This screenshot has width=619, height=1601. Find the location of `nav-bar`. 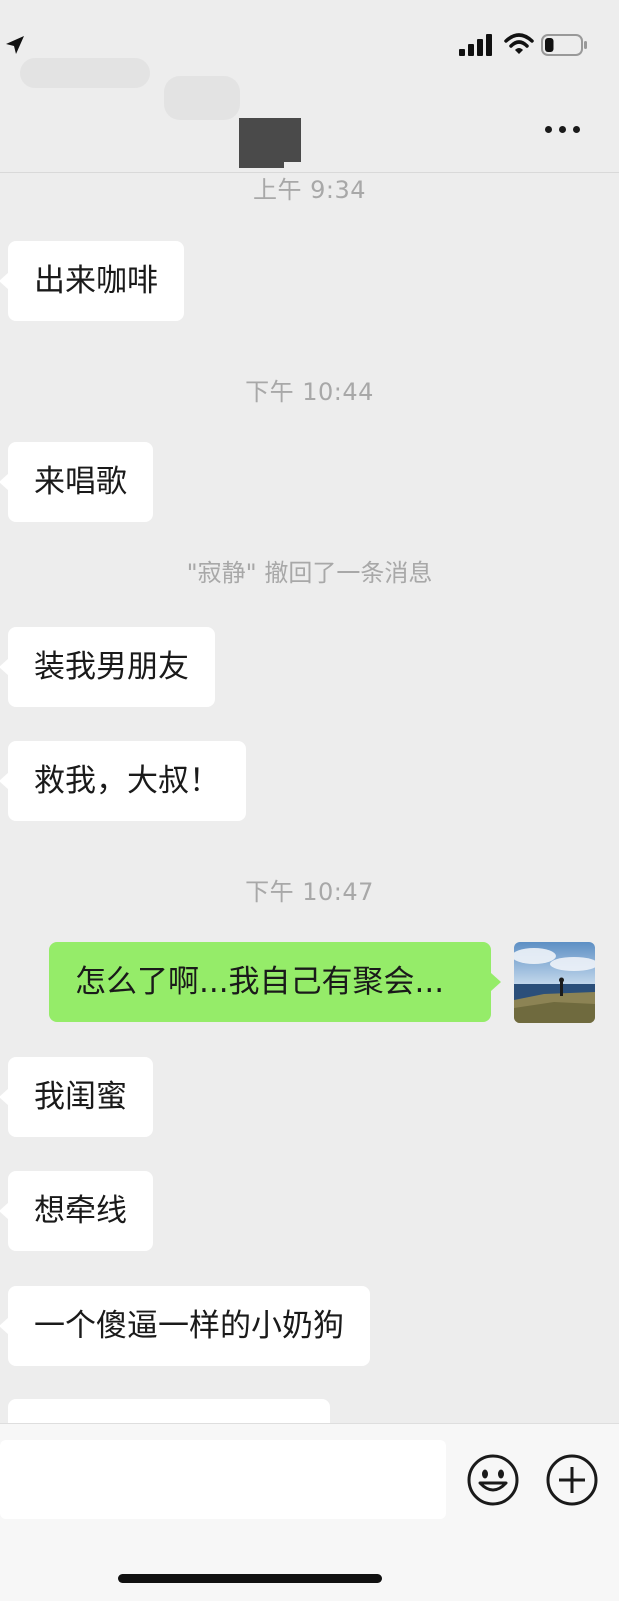

nav-bar is located at coordinates (309, 115).